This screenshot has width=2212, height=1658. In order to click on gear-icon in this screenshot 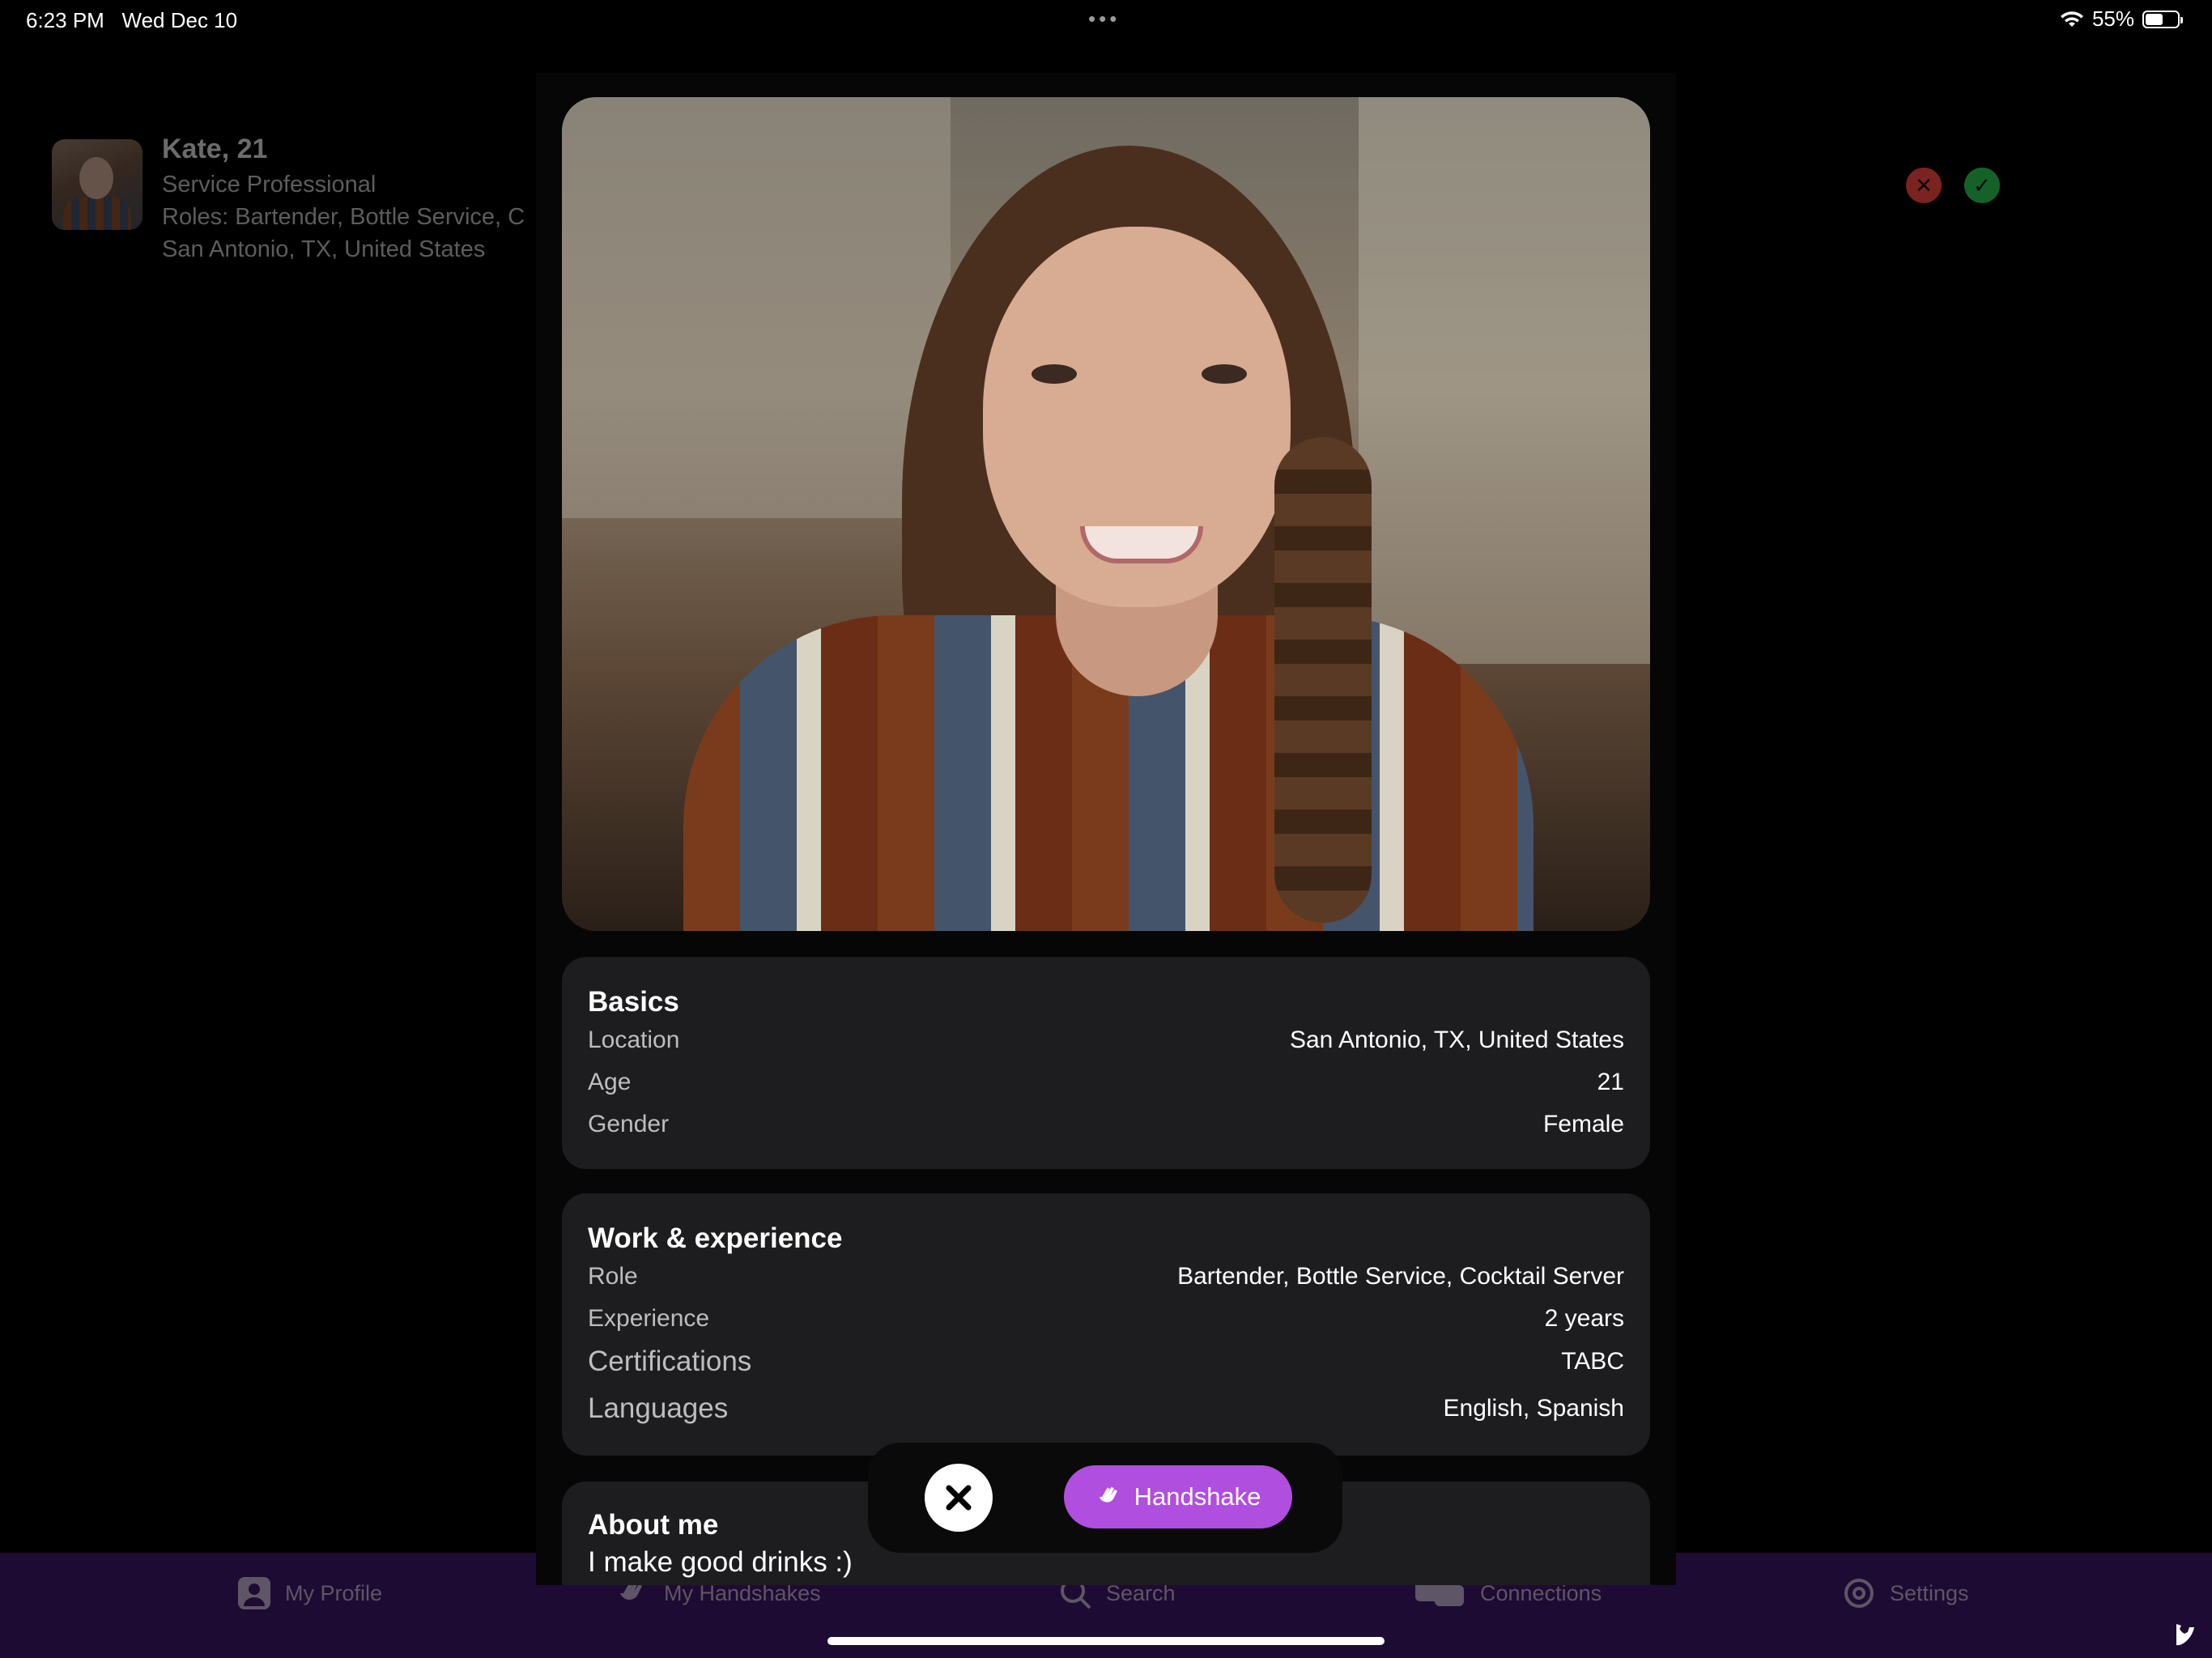, I will do `click(1859, 1593)`.